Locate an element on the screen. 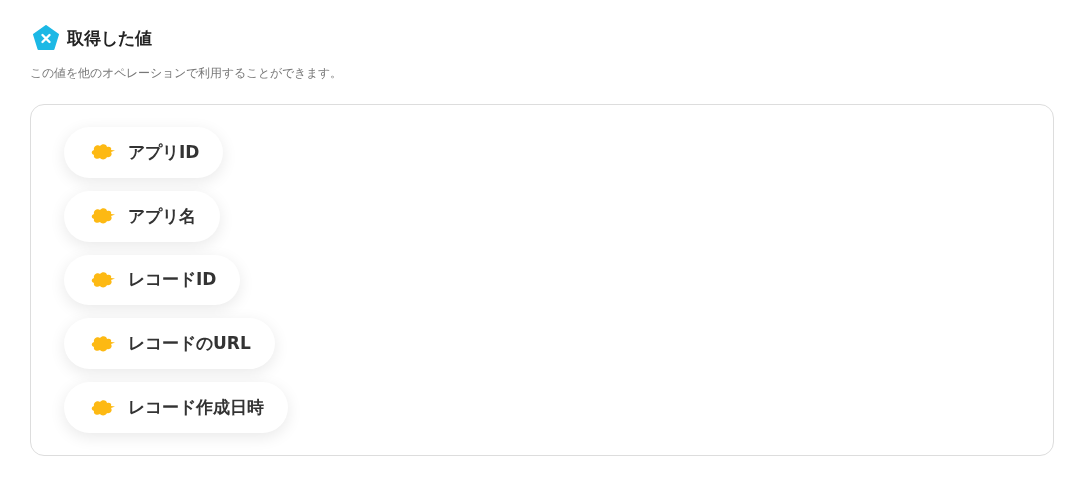 This screenshot has width=1092, height=502. section-title: 取得した値 is located at coordinates (109, 38).